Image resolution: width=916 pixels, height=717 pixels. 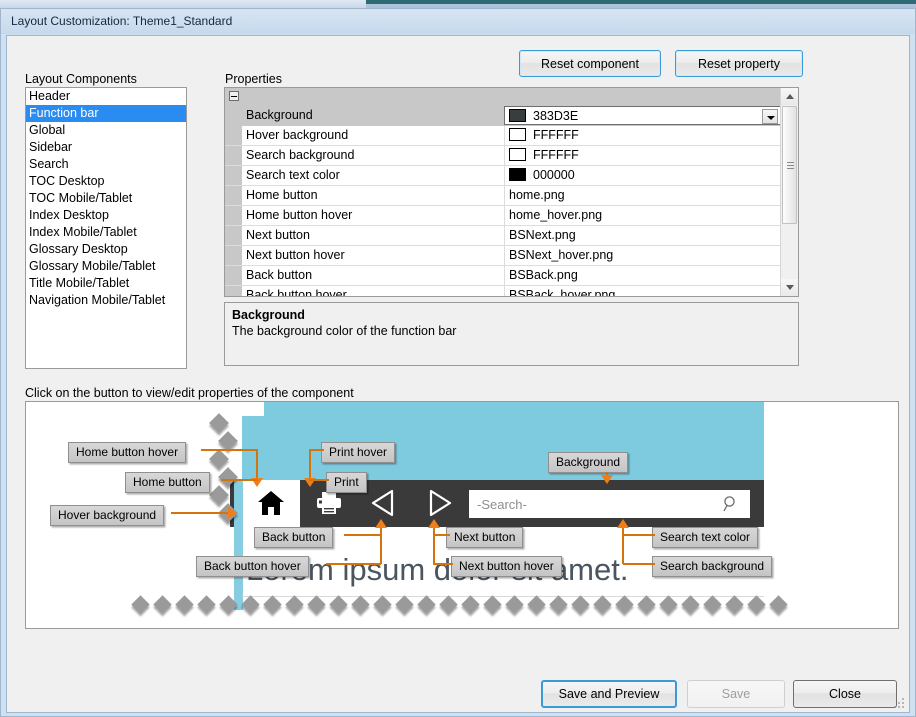 I want to click on property-row: Background 383D3E, so click(x=503, y=116).